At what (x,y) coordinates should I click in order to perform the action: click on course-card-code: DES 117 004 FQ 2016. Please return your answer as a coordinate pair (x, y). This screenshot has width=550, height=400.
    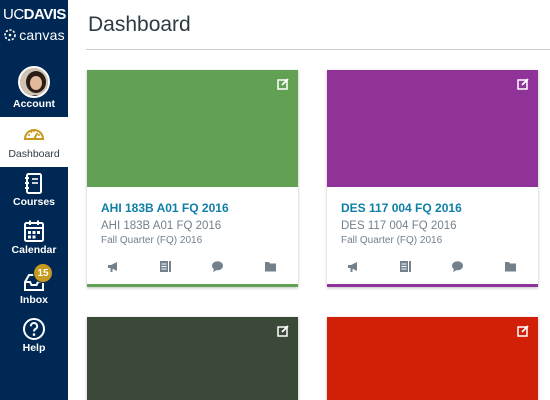
    Looking at the image, I should click on (399, 226).